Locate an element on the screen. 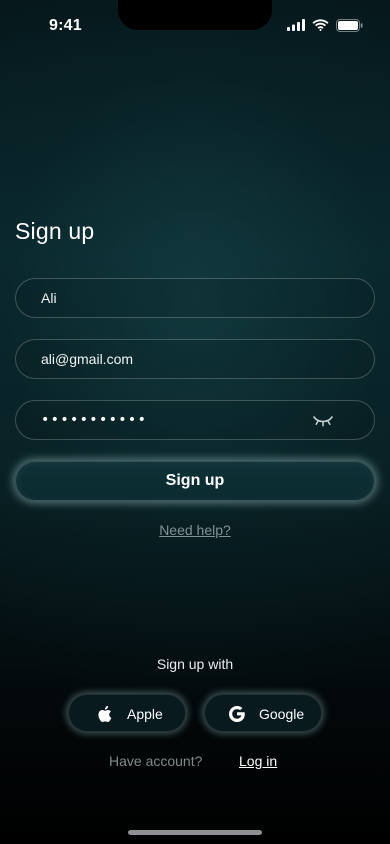  login-link: Log in is located at coordinates (258, 761).